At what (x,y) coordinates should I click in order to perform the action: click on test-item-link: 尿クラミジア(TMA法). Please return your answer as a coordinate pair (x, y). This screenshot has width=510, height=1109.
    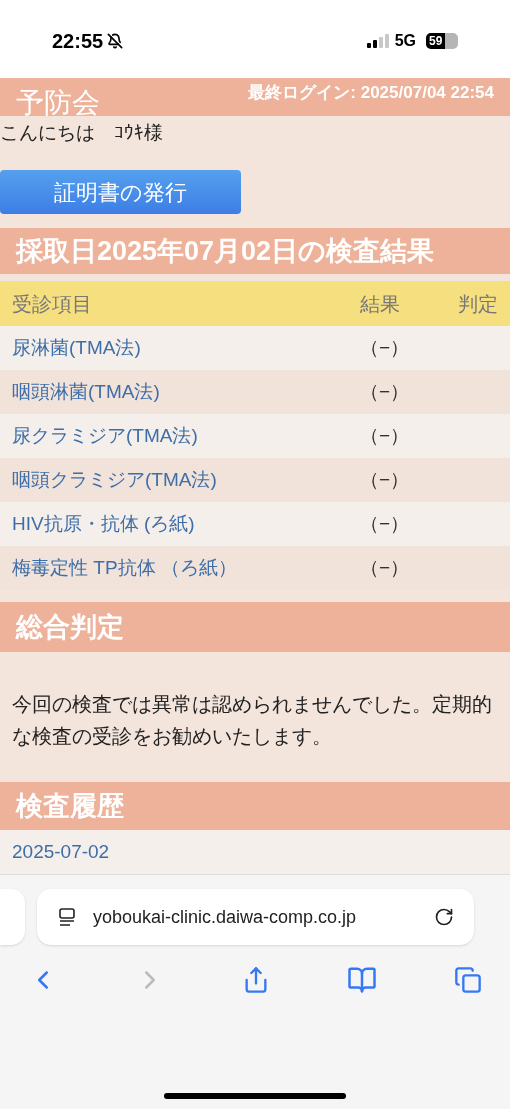
    Looking at the image, I should click on (105, 435).